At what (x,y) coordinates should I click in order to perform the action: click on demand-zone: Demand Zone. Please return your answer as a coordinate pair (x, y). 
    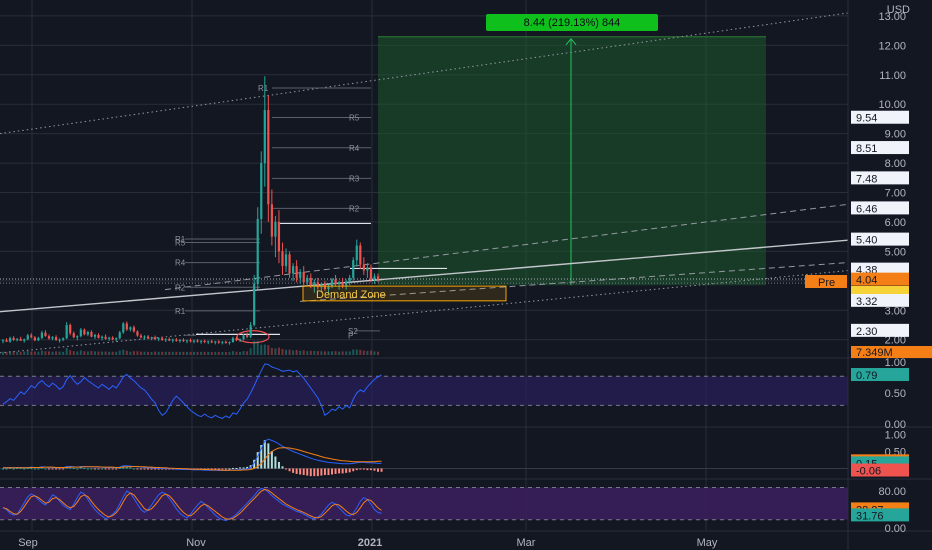
    Looking at the image, I should click on (404, 293).